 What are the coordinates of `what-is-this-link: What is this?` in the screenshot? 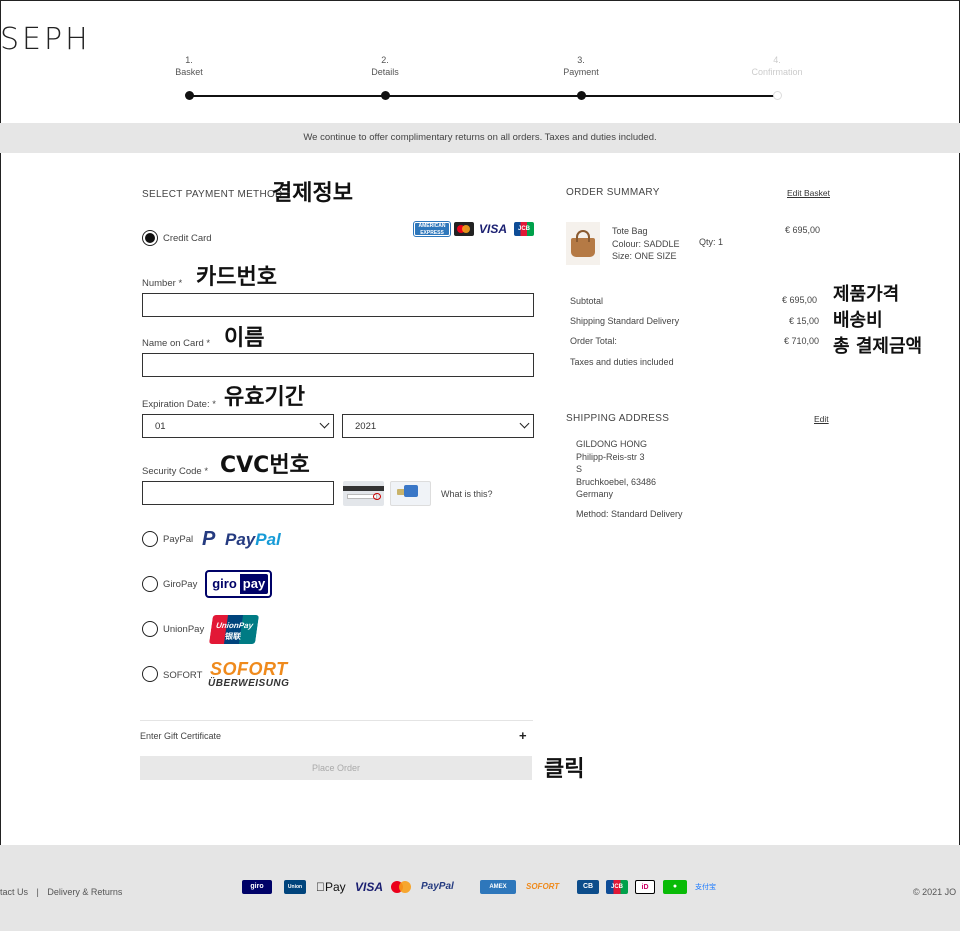 It's located at (467, 494).